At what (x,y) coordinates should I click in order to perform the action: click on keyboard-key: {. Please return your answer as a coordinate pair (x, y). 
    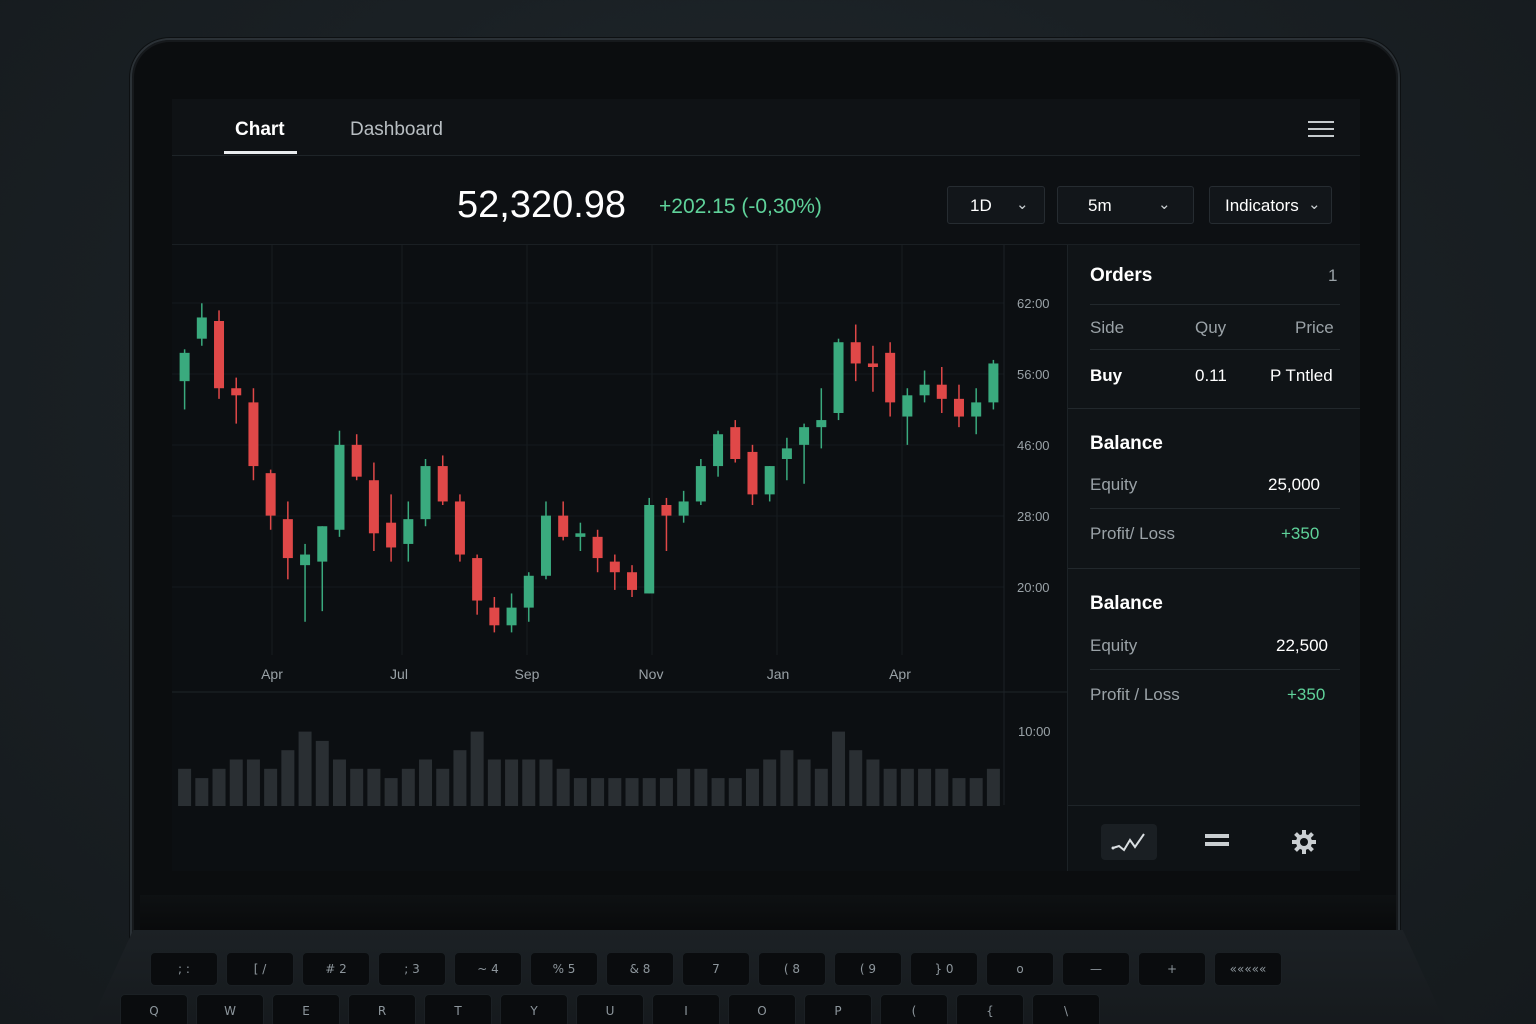
    Looking at the image, I should click on (990, 1009).